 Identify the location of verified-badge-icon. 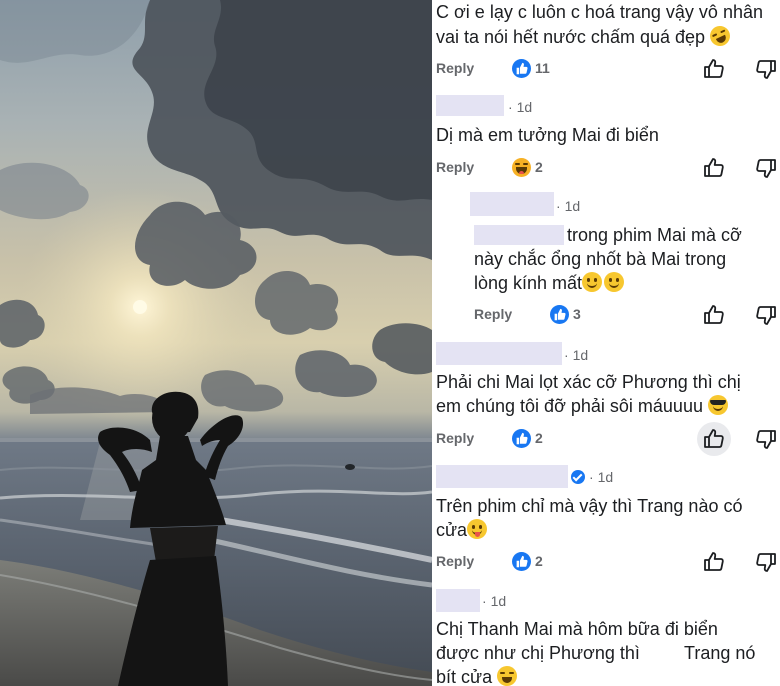
(578, 477).